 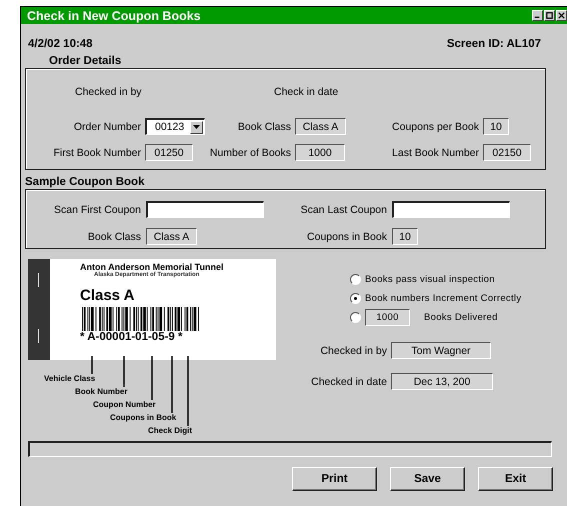 What do you see at coordinates (442, 381) in the screenshot?
I see `readonly-field: Dec 13, 200` at bounding box center [442, 381].